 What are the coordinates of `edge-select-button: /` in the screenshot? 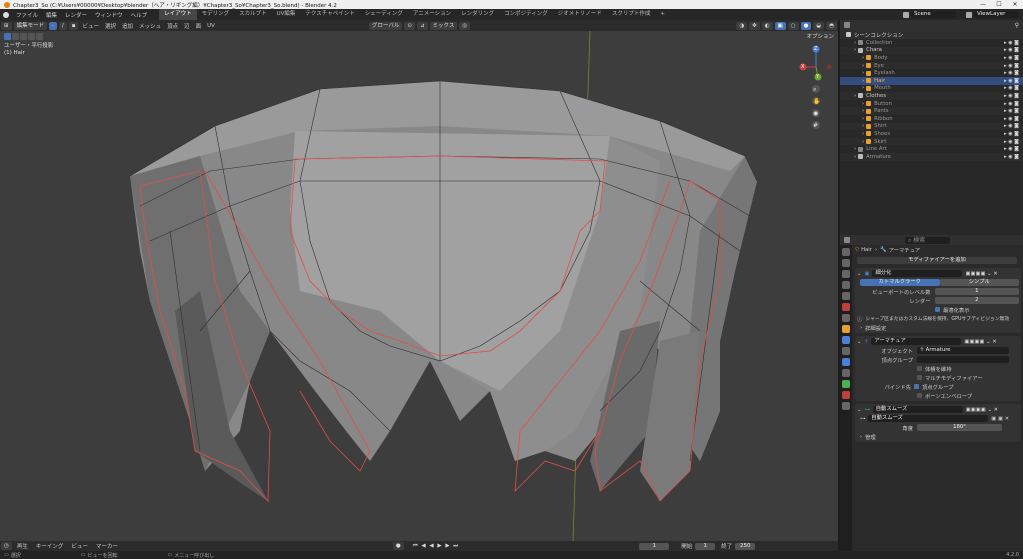 It's located at (62, 25).